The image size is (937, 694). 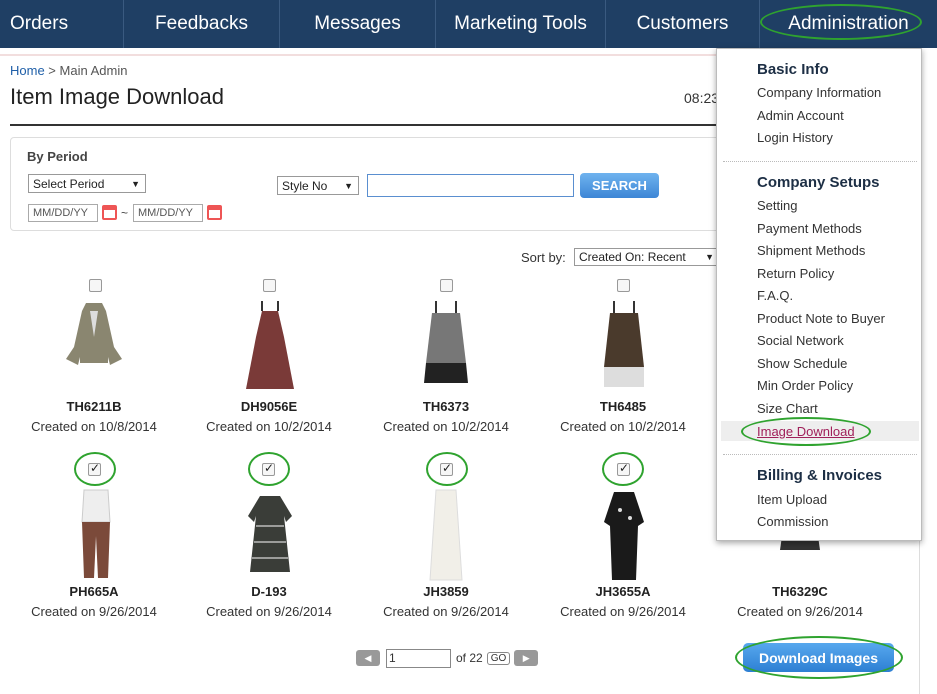 What do you see at coordinates (358, 24) in the screenshot?
I see `nav-messages: Messages` at bounding box center [358, 24].